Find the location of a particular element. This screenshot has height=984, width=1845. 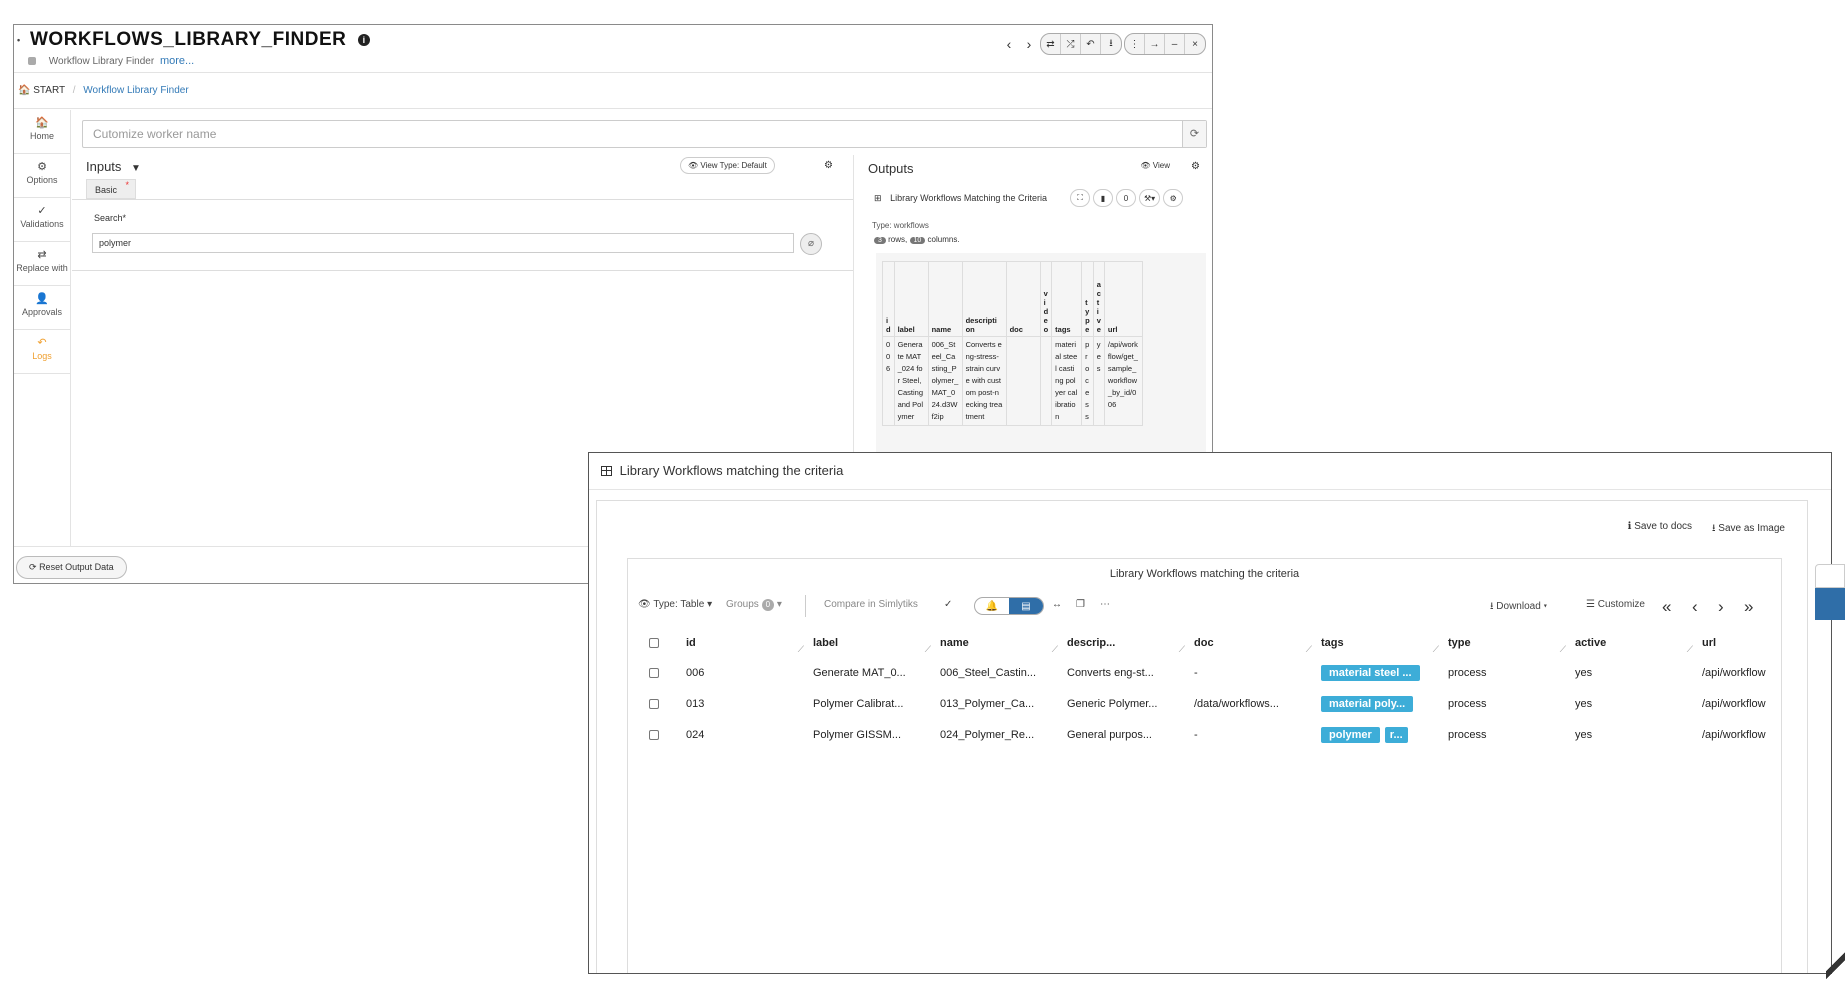

tab-divider is located at coordinates (462, 199).